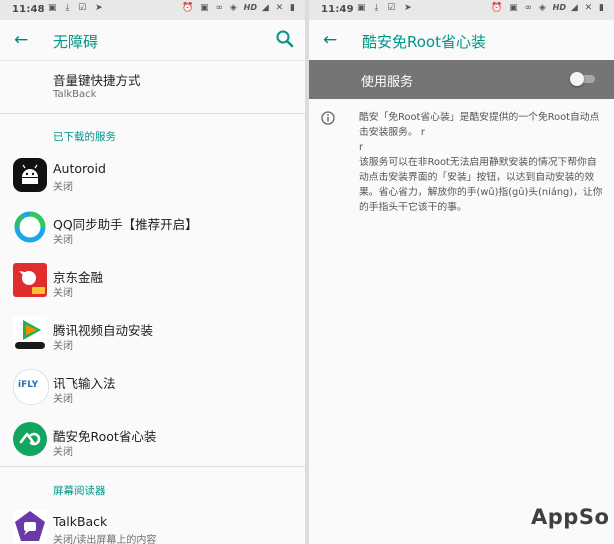 This screenshot has height=544, width=614. What do you see at coordinates (76, 42) in the screenshot?
I see `page-title: 无障碍` at bounding box center [76, 42].